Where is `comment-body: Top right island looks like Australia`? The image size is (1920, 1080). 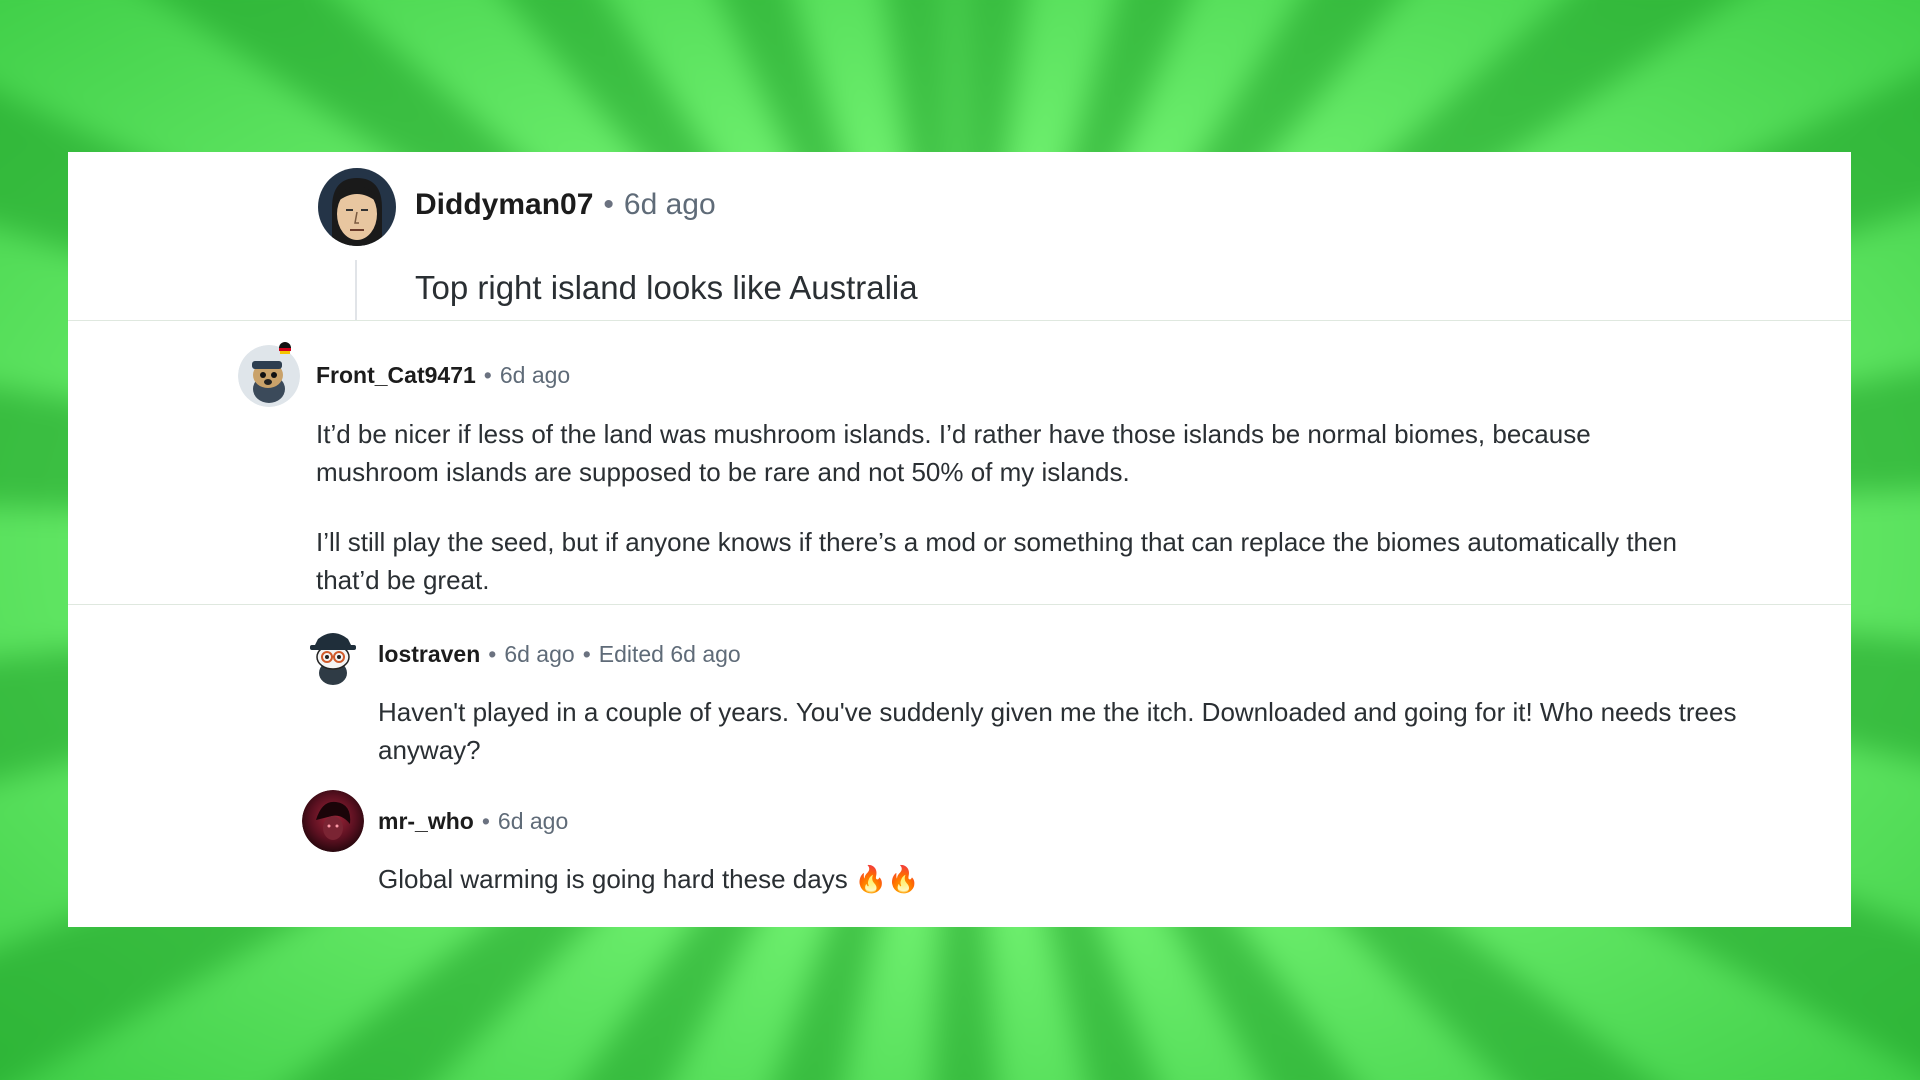
comment-body: Top right island looks like Australia is located at coordinates (666, 288).